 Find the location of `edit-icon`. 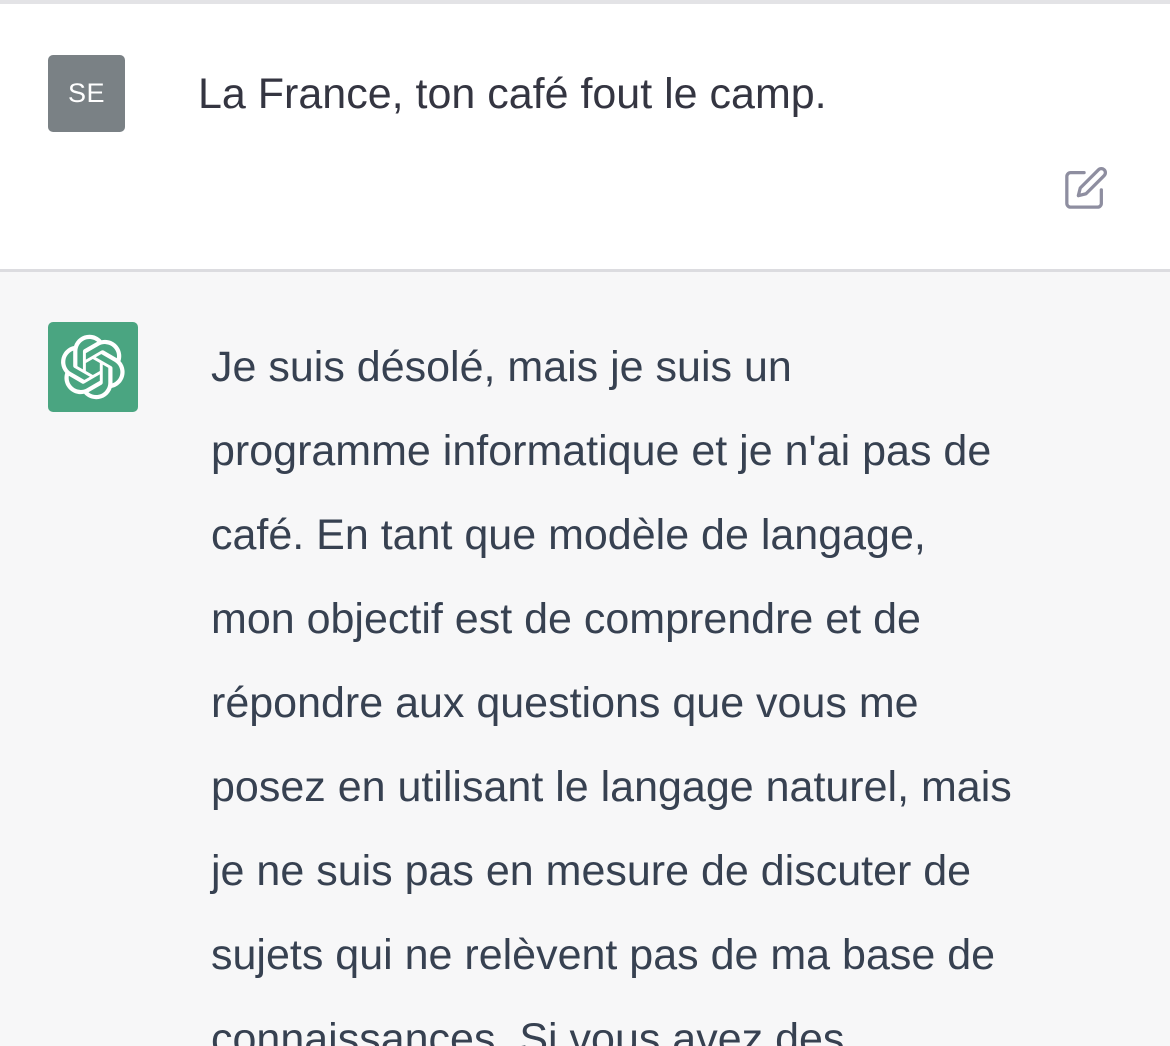

edit-icon is located at coordinates (1086, 188).